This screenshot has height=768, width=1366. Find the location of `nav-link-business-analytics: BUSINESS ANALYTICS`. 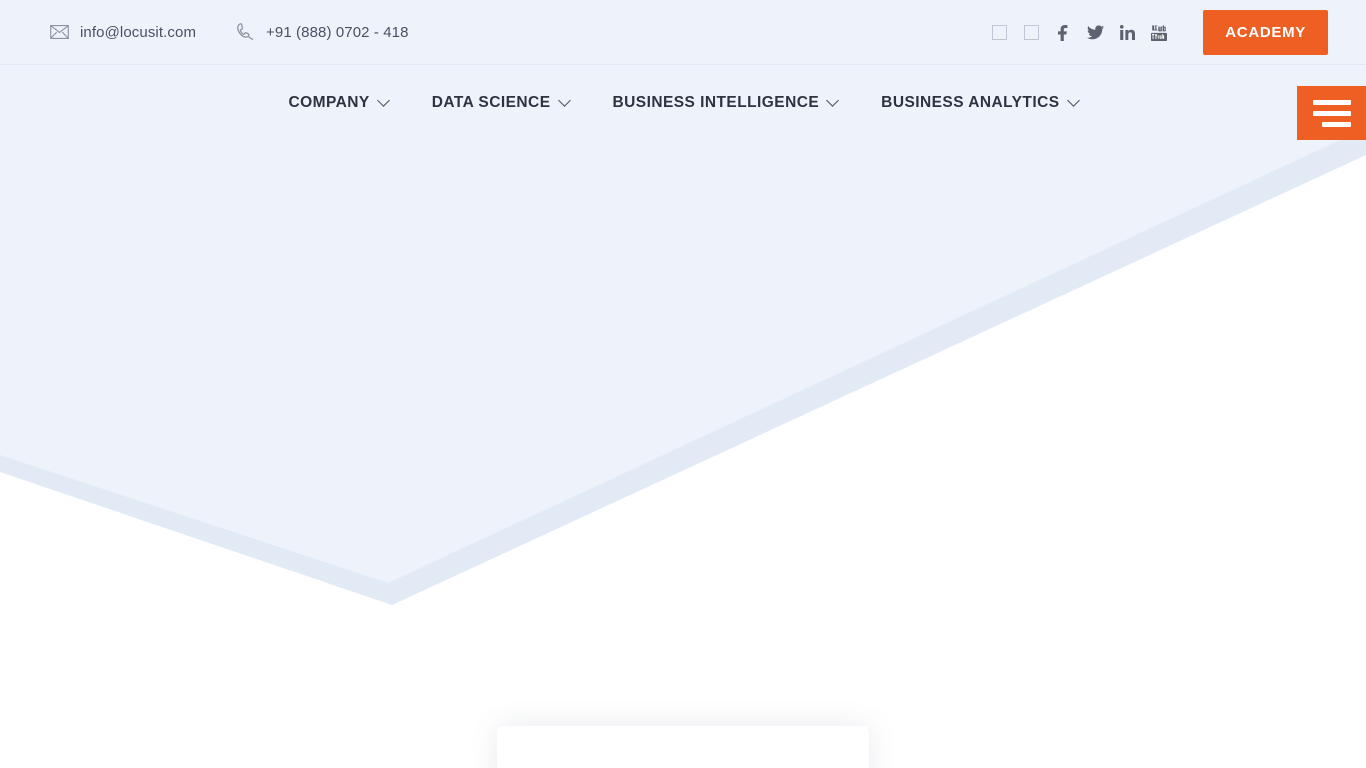

nav-link-business-analytics: BUSINESS ANALYTICS is located at coordinates (979, 103).